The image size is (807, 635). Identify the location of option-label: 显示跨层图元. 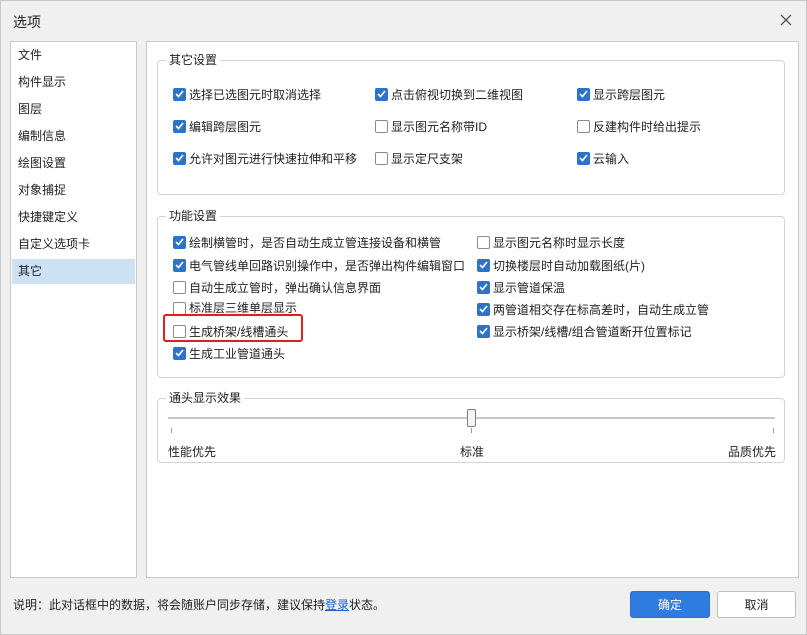
(629, 94).